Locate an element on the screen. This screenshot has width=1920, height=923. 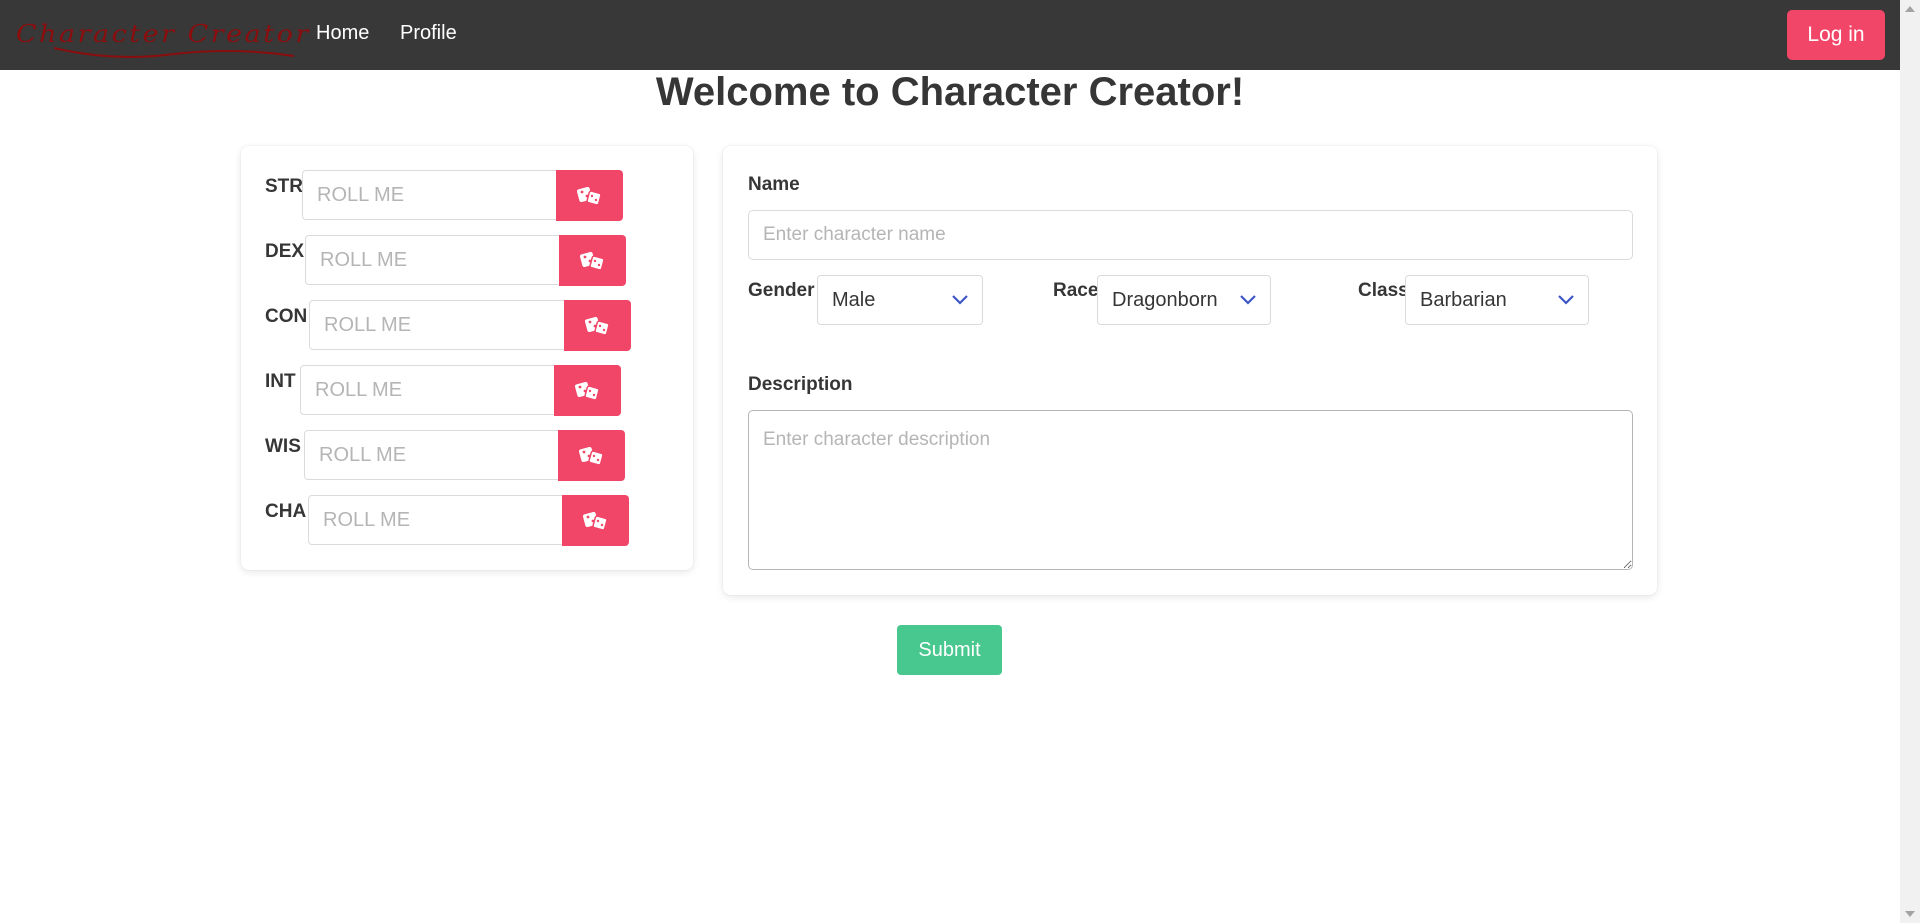
gender-select: Male is located at coordinates (900, 300).